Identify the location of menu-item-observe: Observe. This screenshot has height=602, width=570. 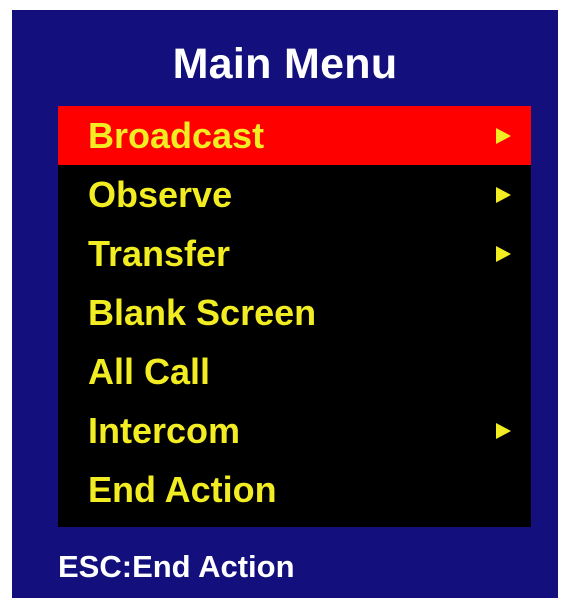
(294, 194).